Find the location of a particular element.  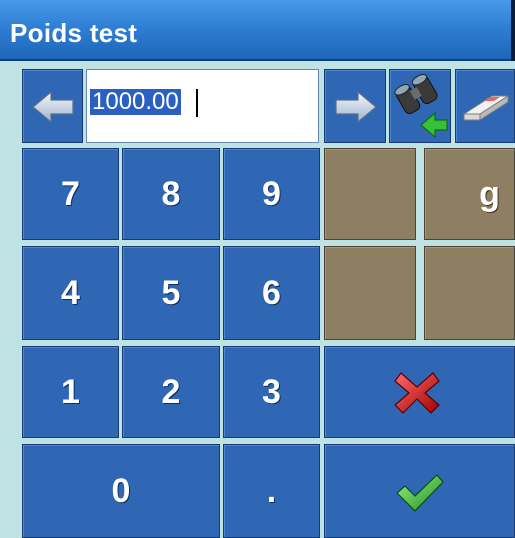

window-title: Poids test is located at coordinates (74, 33).